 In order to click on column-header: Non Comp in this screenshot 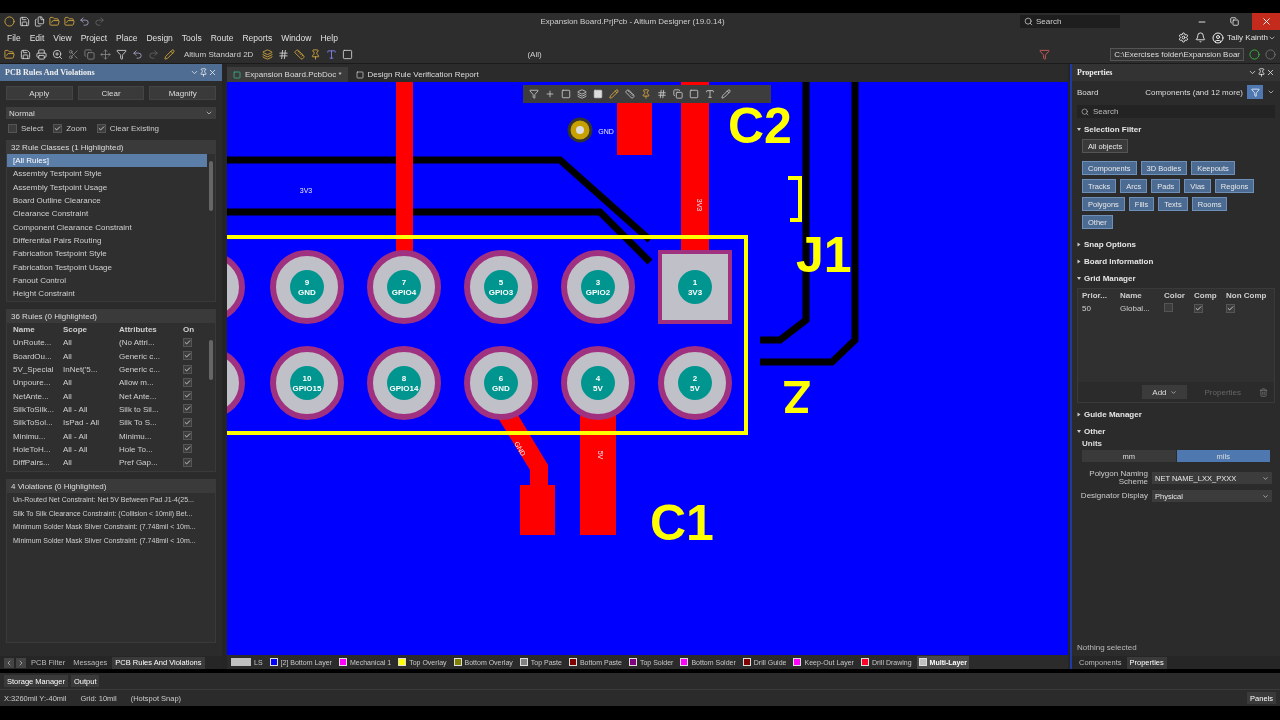, I will do `click(1248, 295)`.